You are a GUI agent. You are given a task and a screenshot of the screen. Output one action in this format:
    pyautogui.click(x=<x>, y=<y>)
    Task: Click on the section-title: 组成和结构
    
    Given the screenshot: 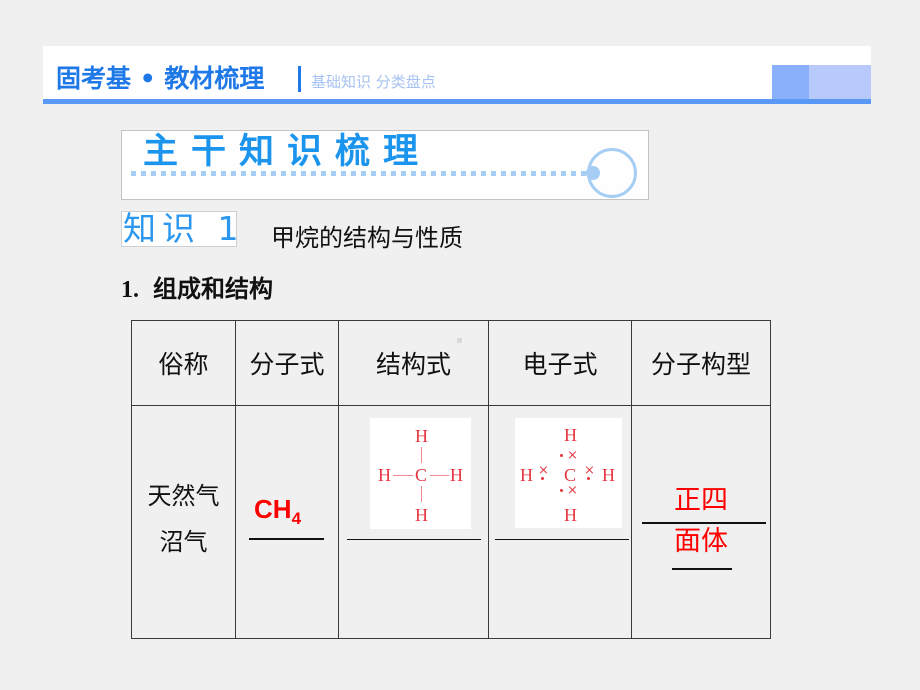 What is the action you would take?
    pyautogui.click(x=213, y=289)
    